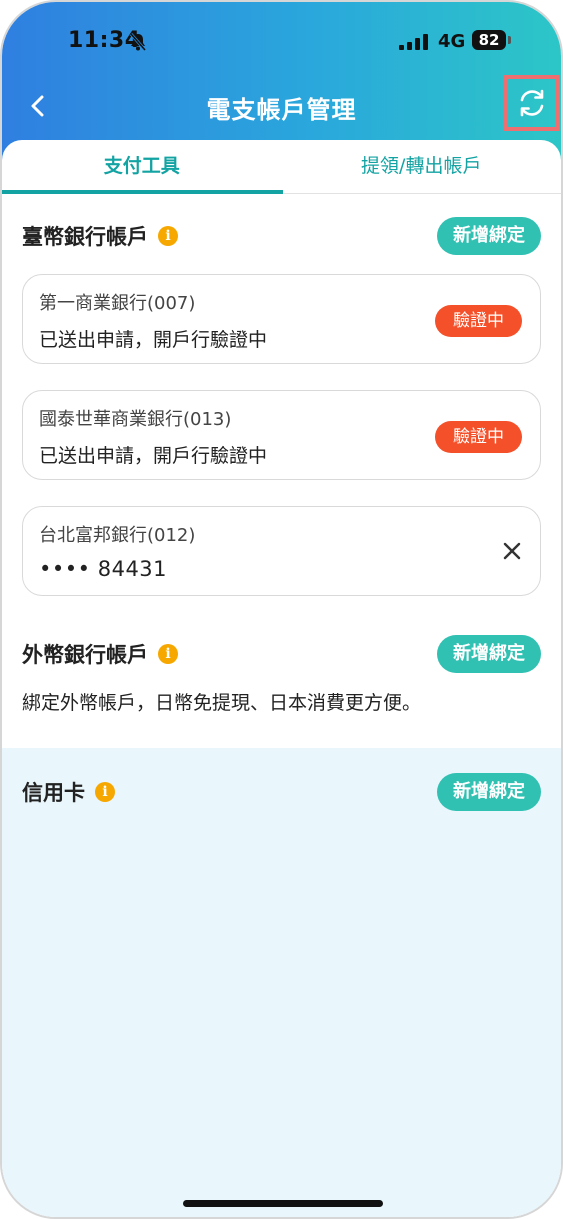 This screenshot has height=1219, width=563. I want to click on battery-level: 82, so click(489, 40).